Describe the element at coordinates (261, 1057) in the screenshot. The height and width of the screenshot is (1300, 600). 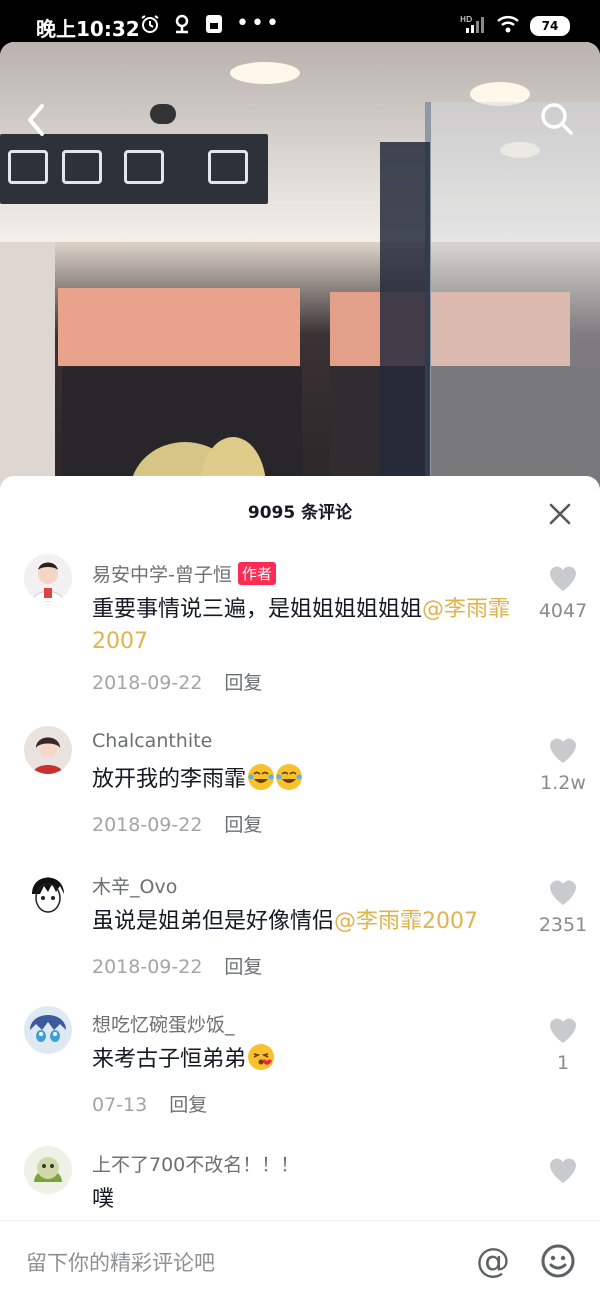
I see `kiss-emoji` at that location.